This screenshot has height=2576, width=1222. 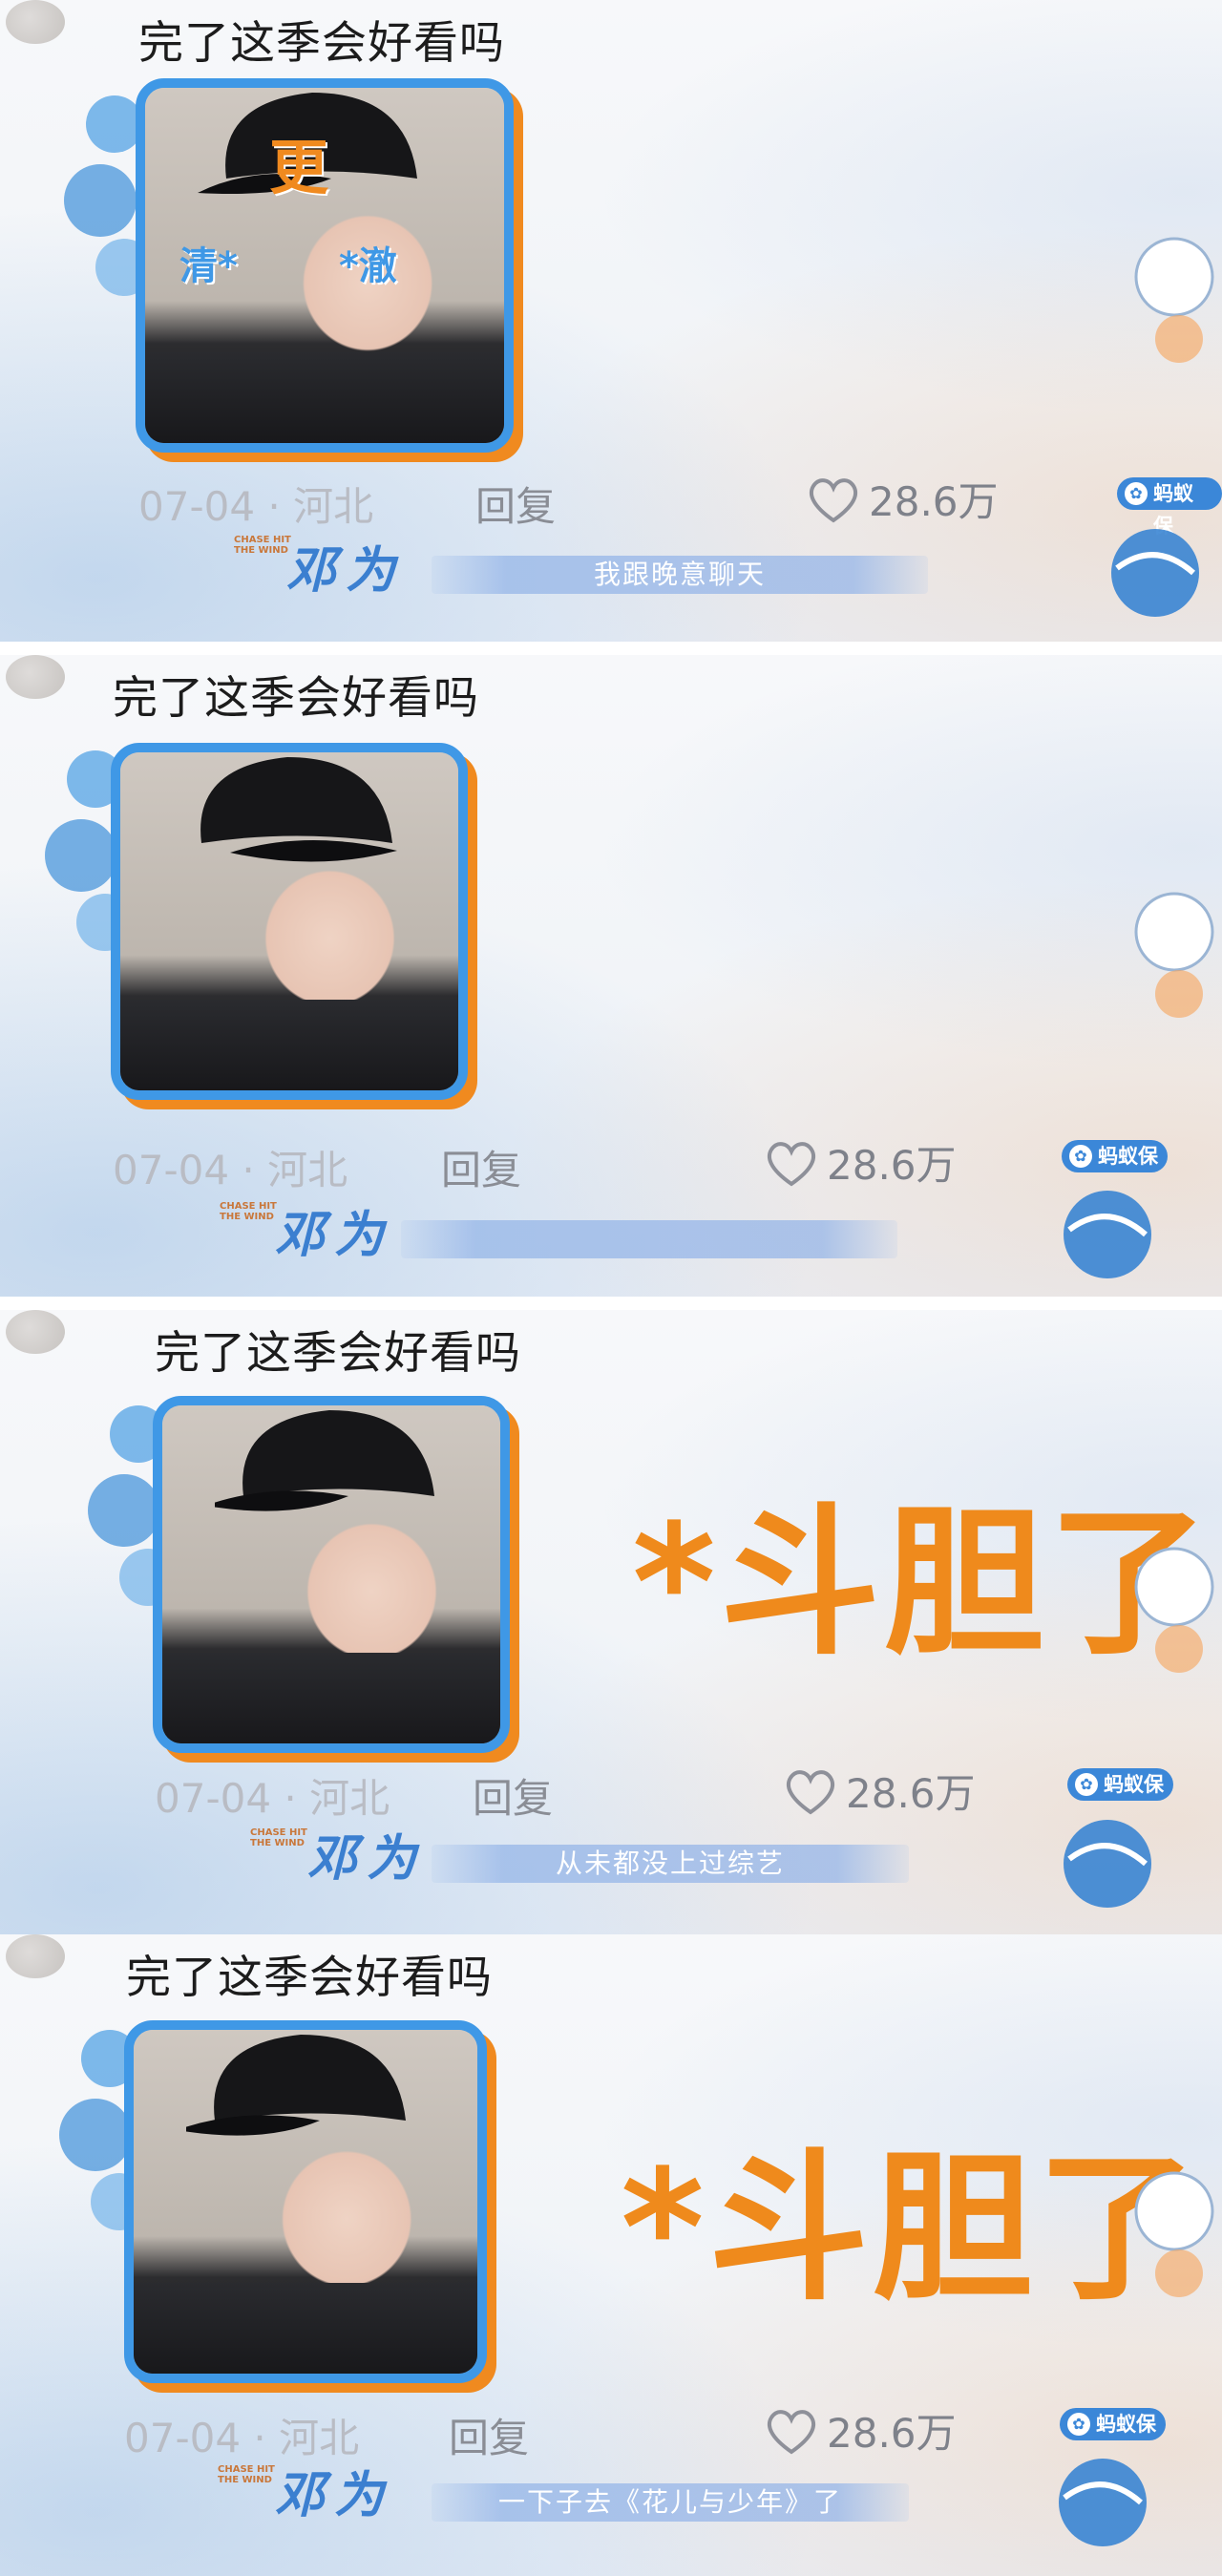 I want to click on subtitle-bar, so click(x=649, y=1239).